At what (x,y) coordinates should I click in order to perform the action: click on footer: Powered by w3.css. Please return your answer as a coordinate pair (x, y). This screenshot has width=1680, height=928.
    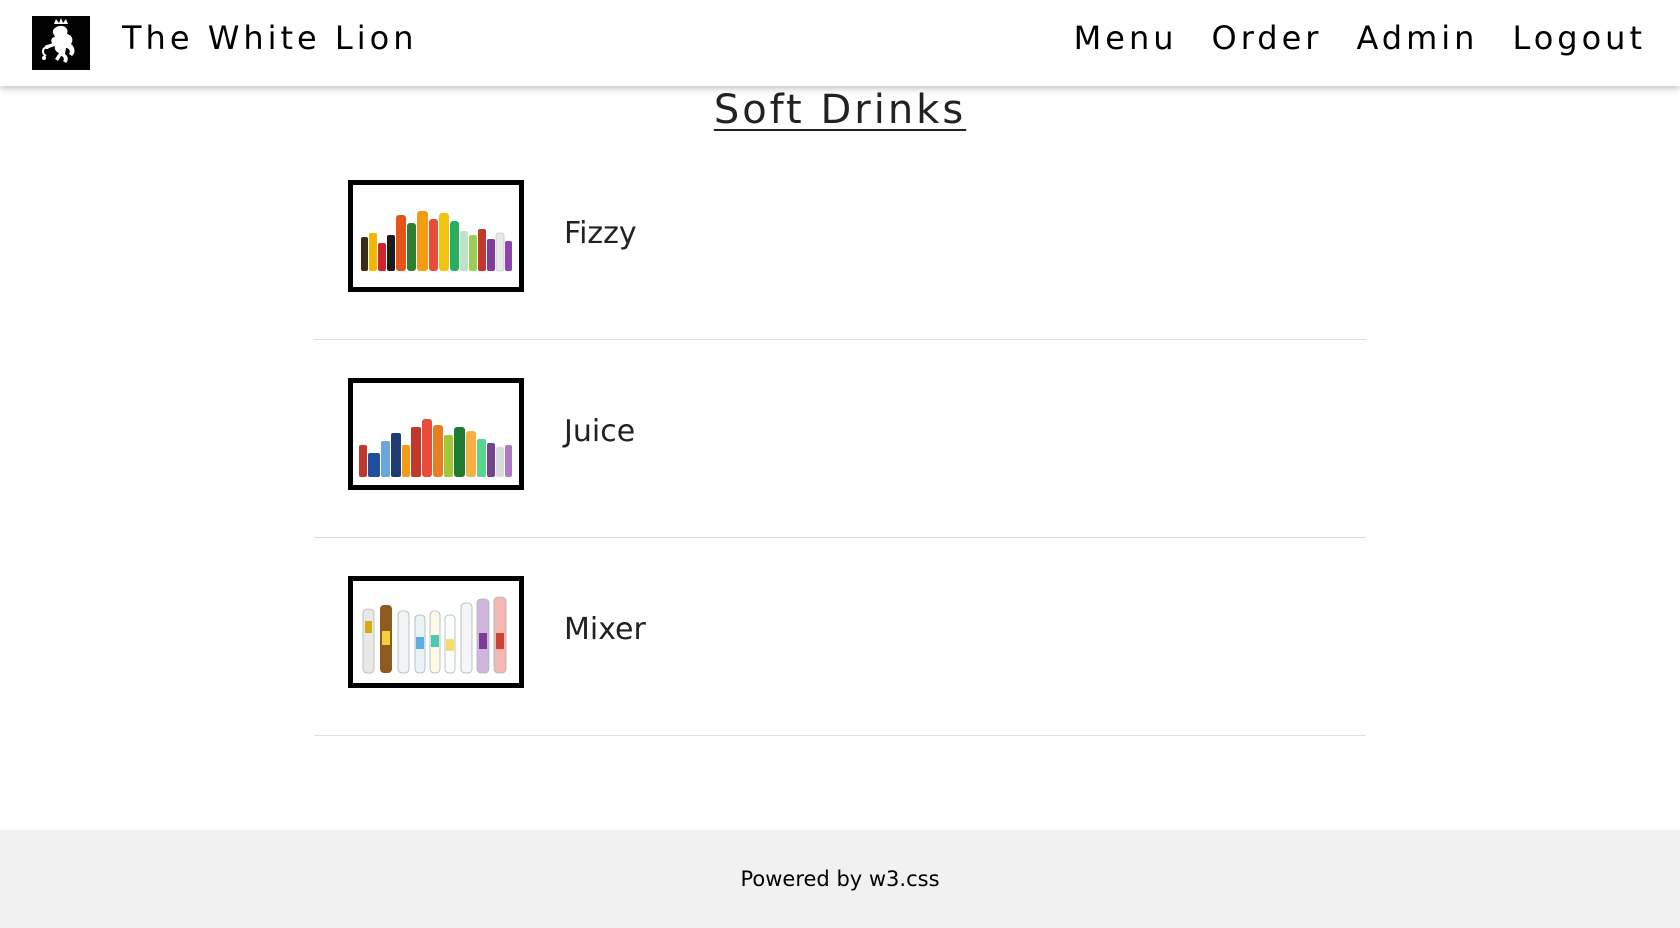
    Looking at the image, I should click on (840, 879).